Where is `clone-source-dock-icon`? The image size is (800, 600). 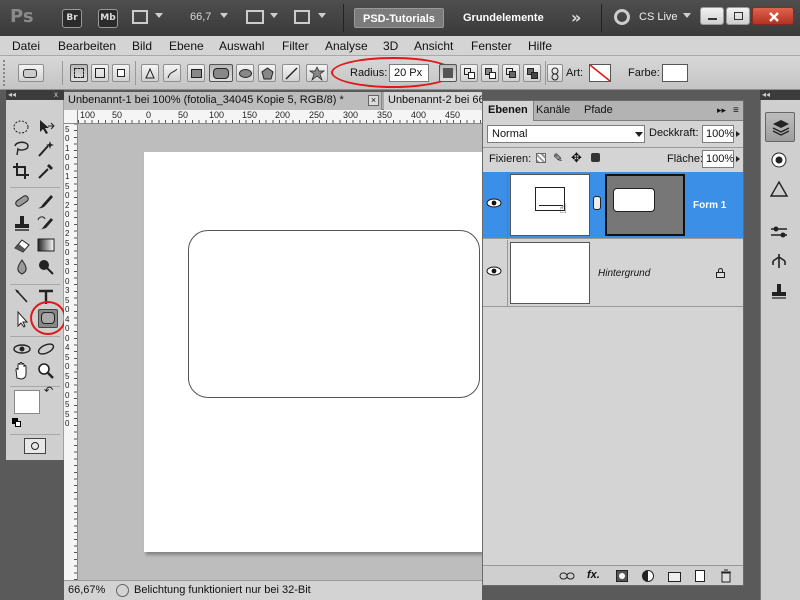
clone-source-dock-icon is located at coordinates (780, 263).